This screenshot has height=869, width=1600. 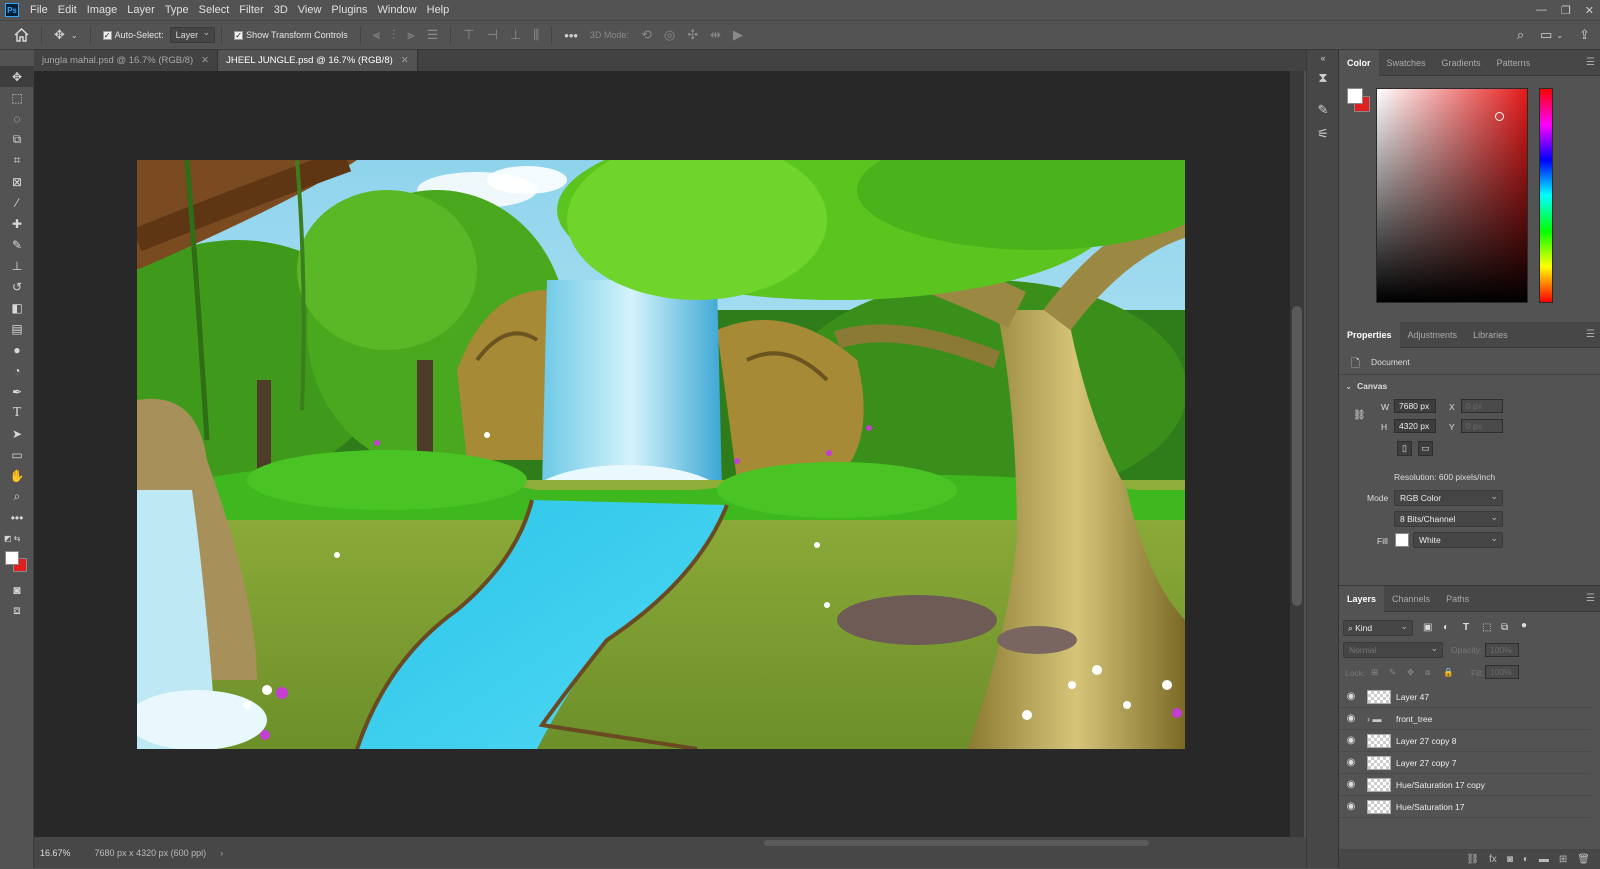 What do you see at coordinates (536, 35) in the screenshot?
I see `distribute-icon: ⫼` at bounding box center [536, 35].